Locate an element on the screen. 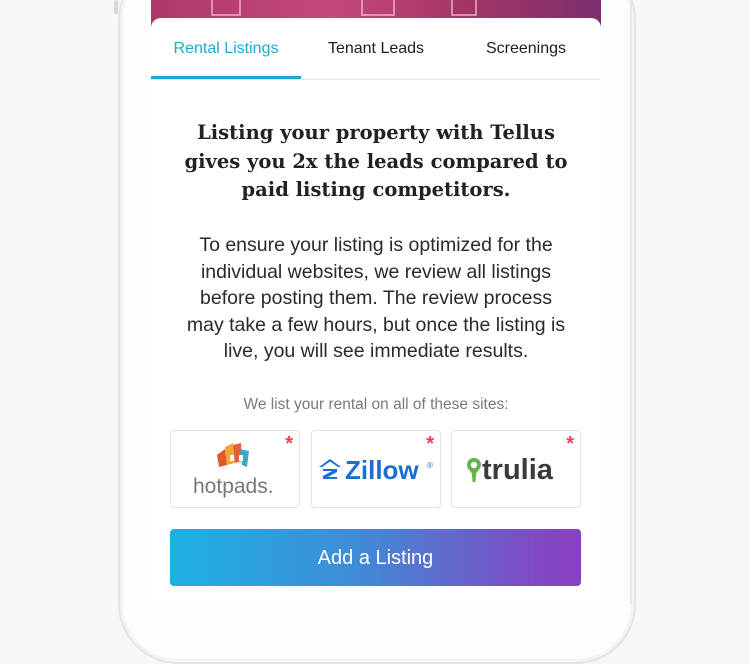 The image size is (750, 664). headline-line: gives you 2x the leads compared to is located at coordinates (376, 161).